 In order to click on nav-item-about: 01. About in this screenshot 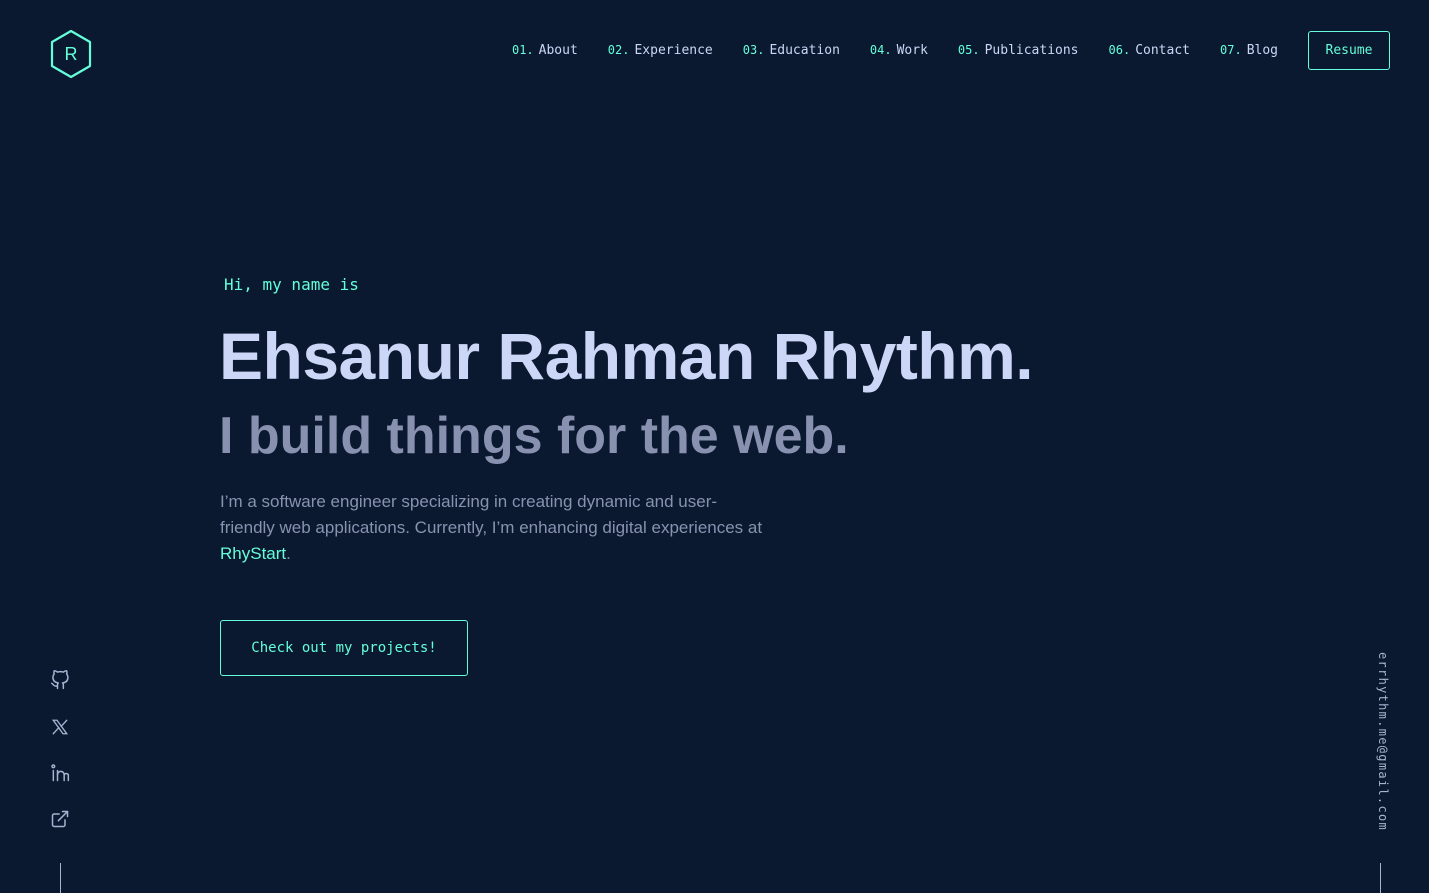, I will do `click(545, 50)`.